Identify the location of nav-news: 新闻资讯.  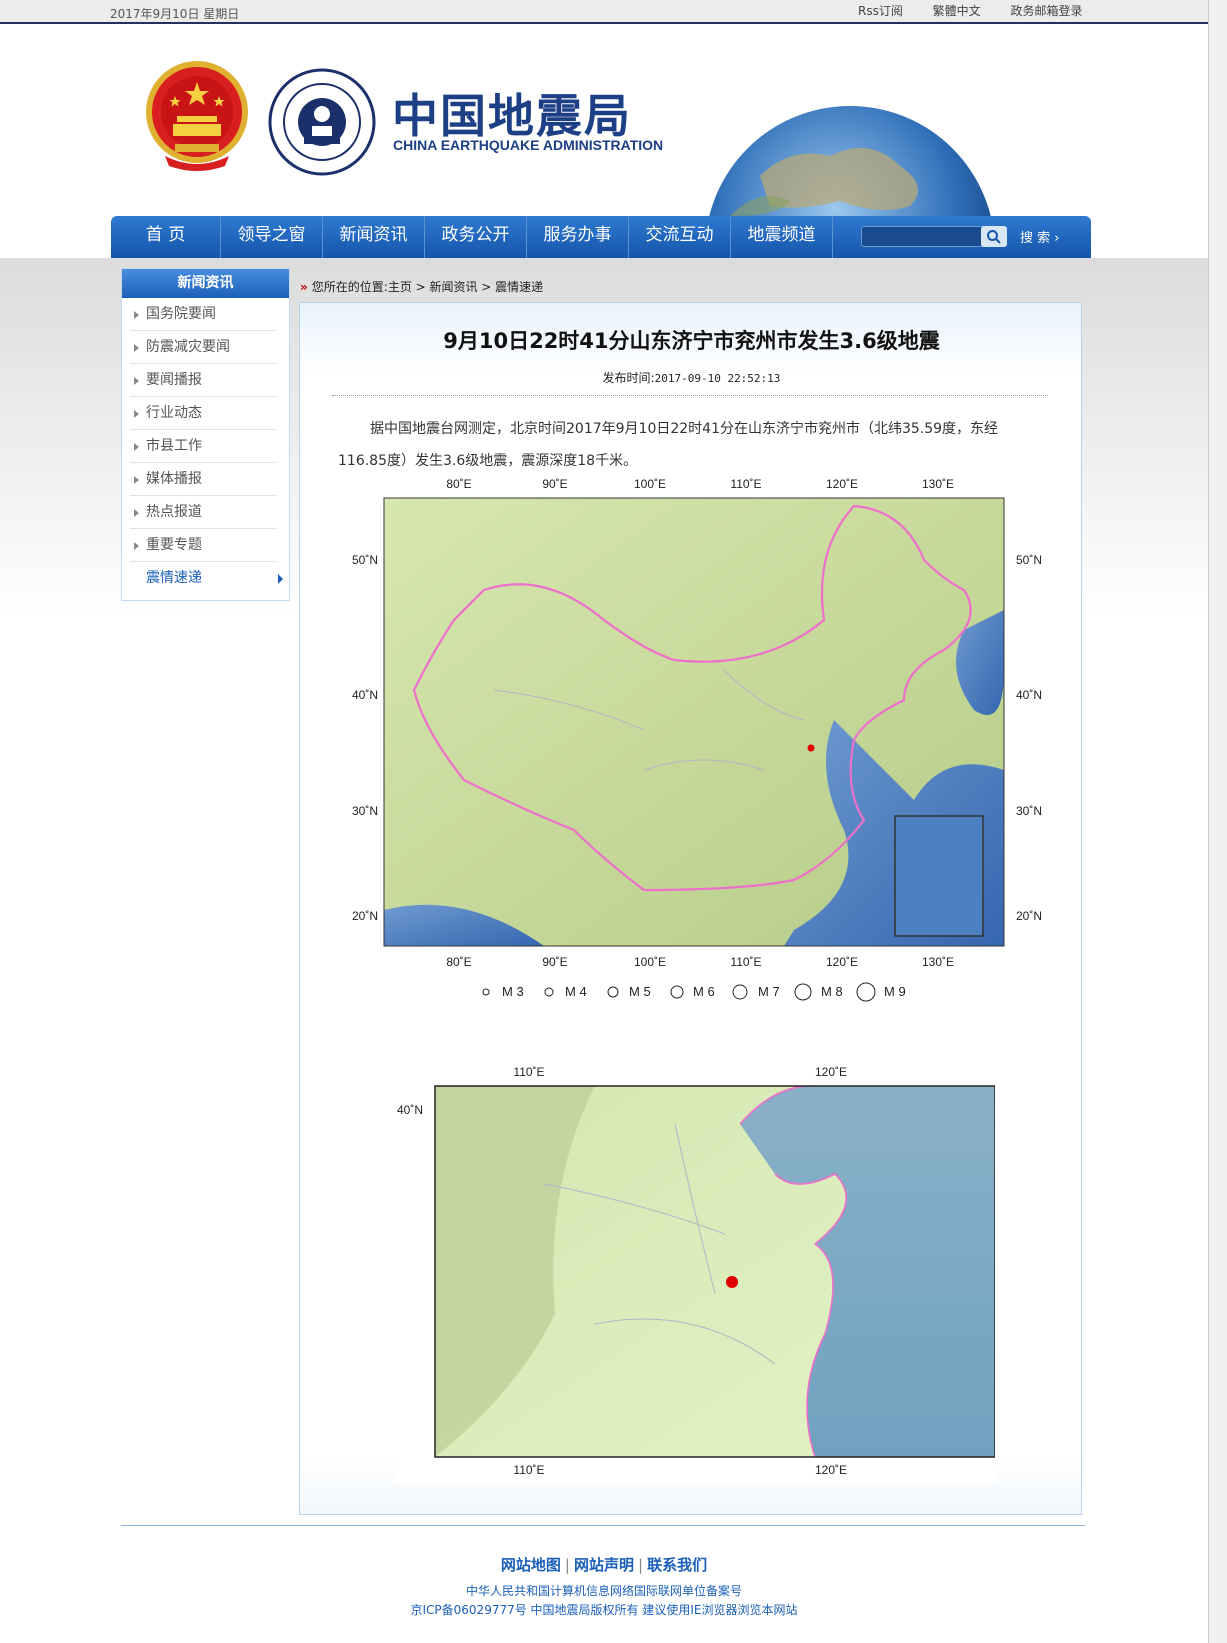
(374, 237).